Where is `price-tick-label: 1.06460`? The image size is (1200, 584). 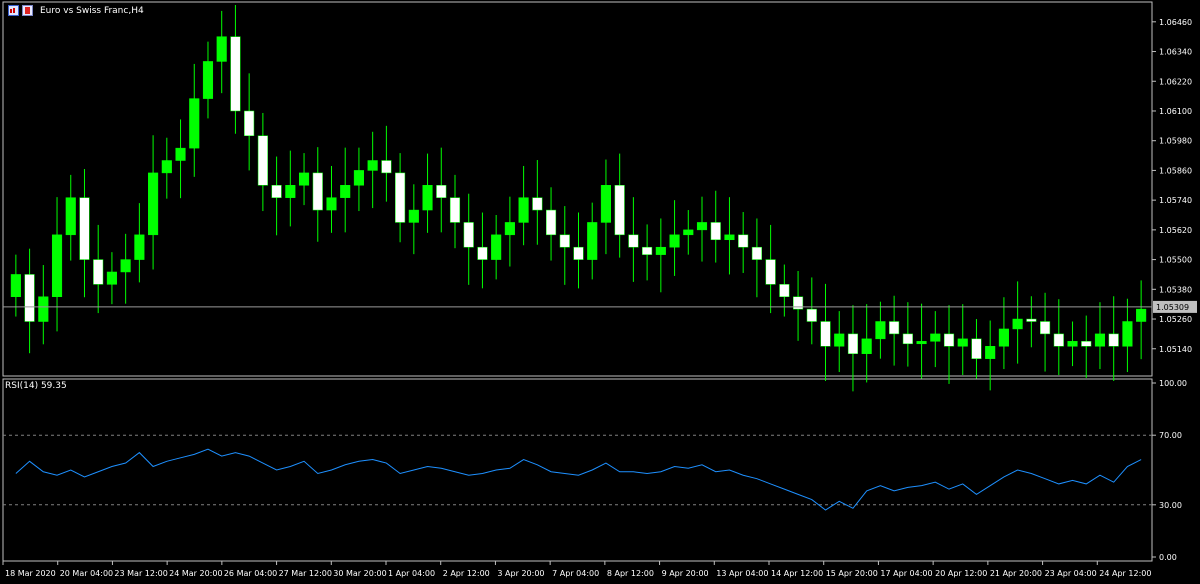 price-tick-label: 1.06460 is located at coordinates (1175, 22).